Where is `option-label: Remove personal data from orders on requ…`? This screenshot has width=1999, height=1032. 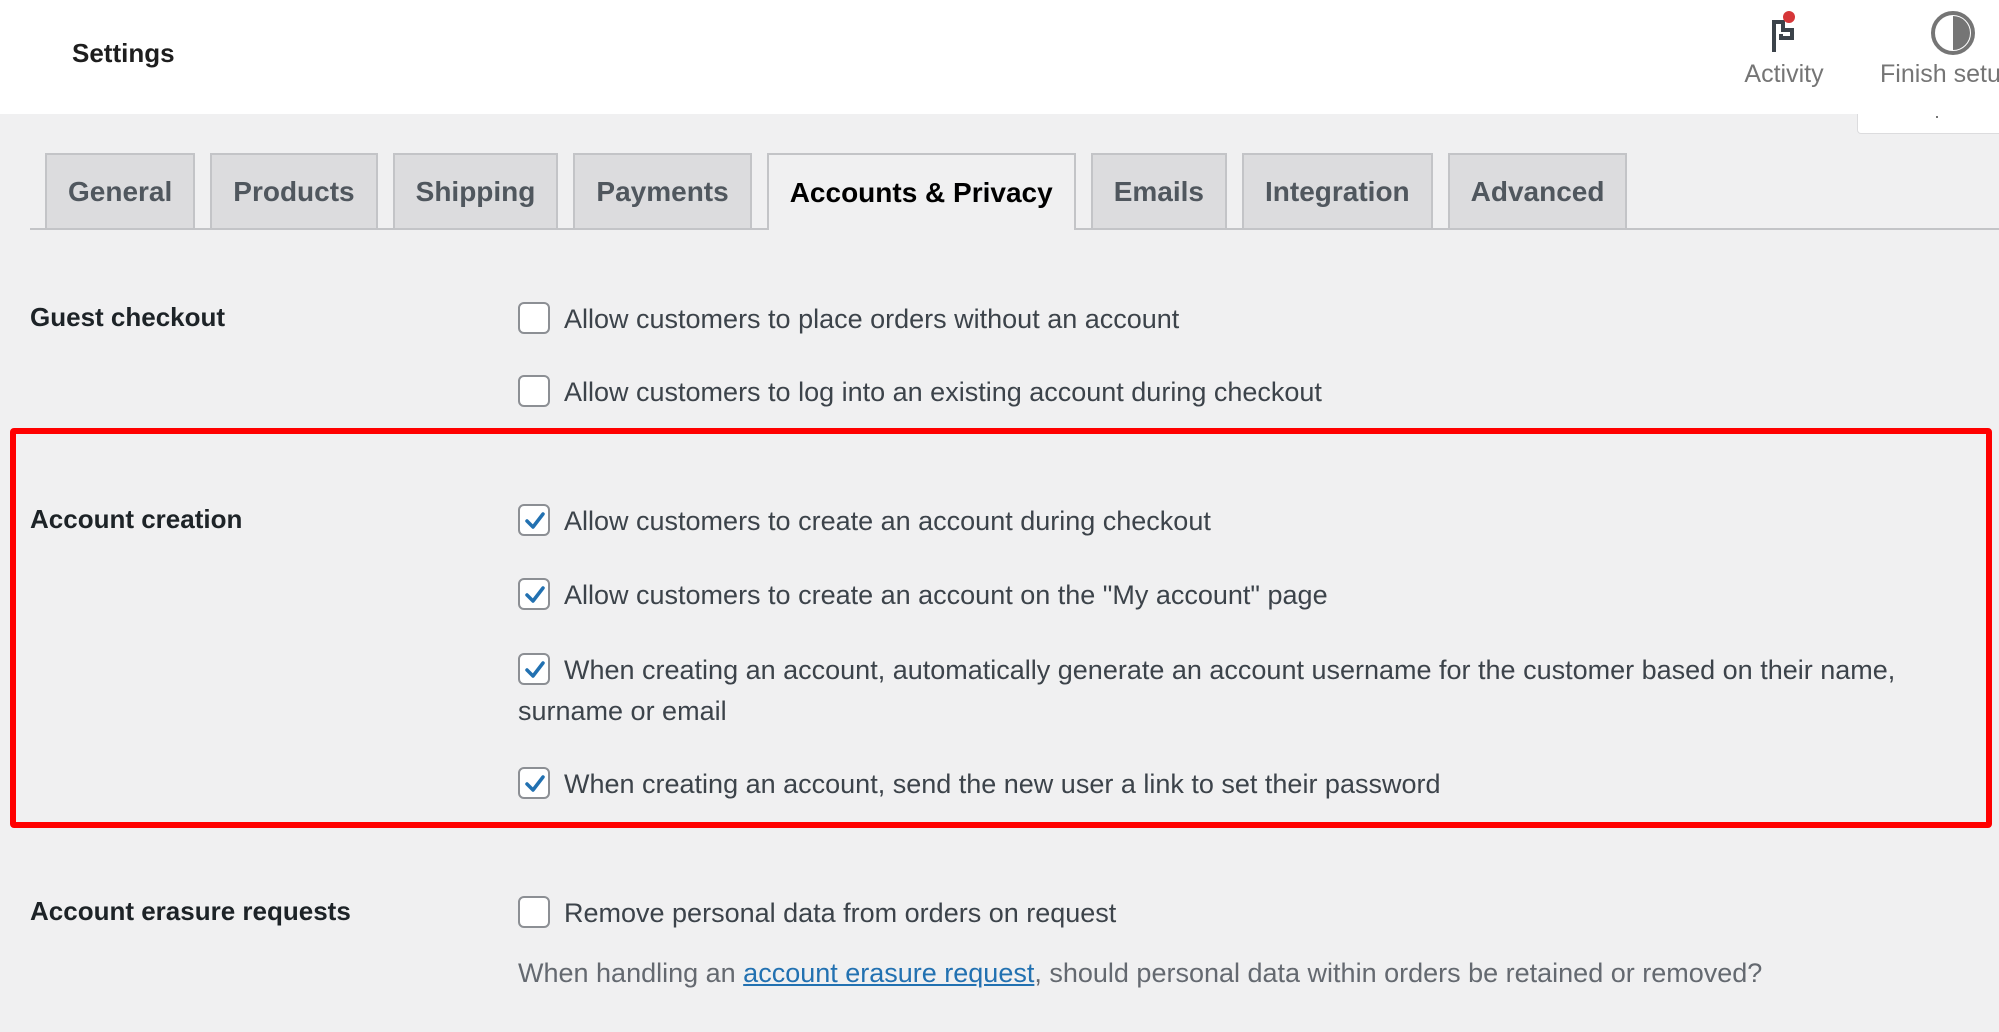 option-label: Remove personal data from orders on requ… is located at coordinates (840, 913).